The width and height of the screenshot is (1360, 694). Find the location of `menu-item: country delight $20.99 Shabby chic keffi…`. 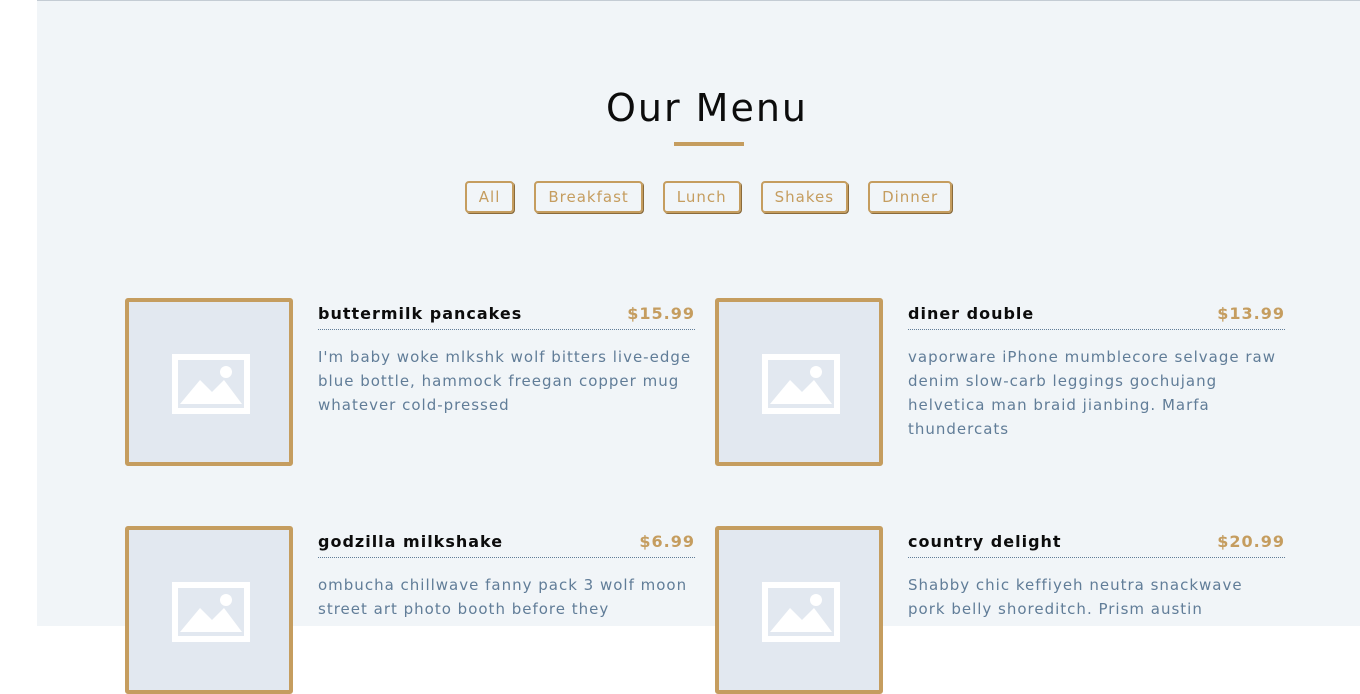

menu-item: country delight $20.99 Shabby chic keffi… is located at coordinates (1000, 610).